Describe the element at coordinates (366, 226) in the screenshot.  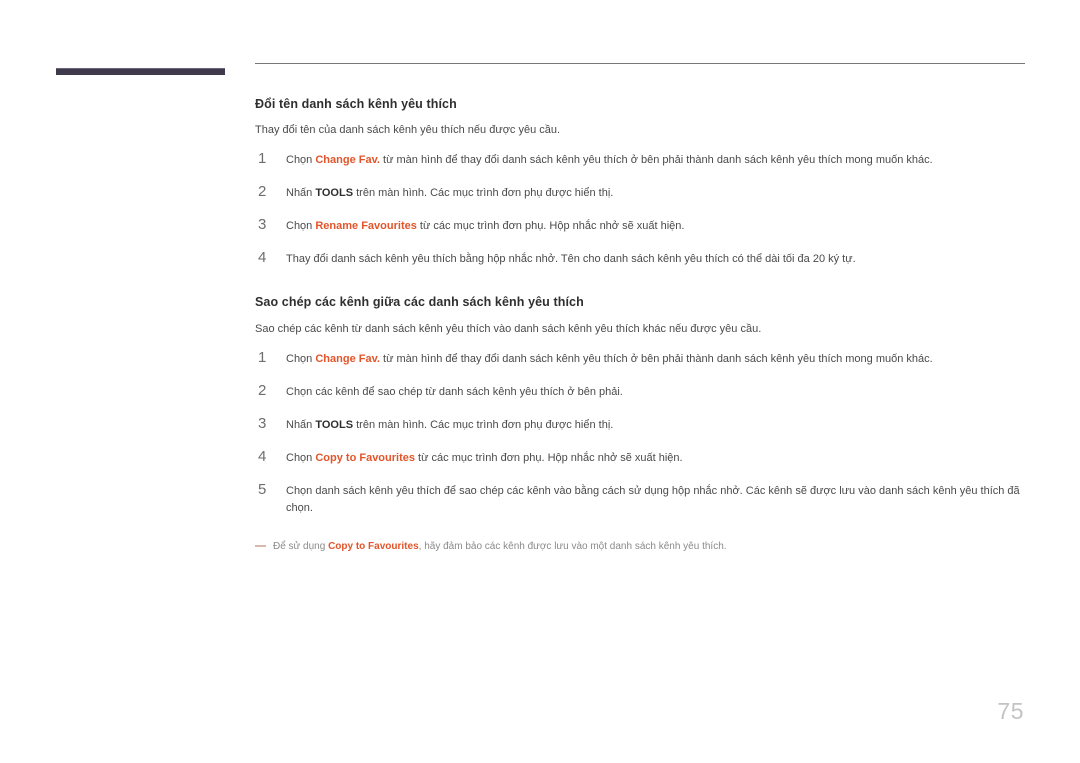
I see `step-ui-term: Rename Favourites` at that location.